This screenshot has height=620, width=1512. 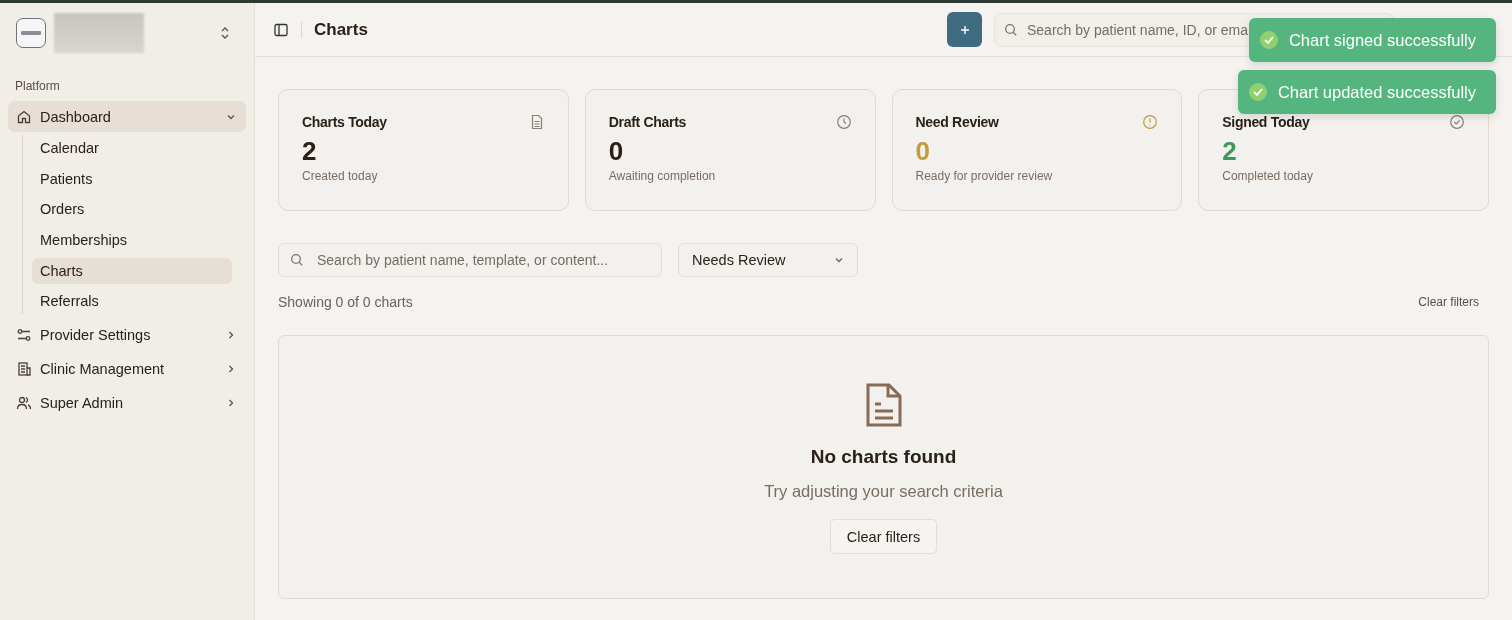 I want to click on status-dropdown: Needs Review, so click(x=768, y=260).